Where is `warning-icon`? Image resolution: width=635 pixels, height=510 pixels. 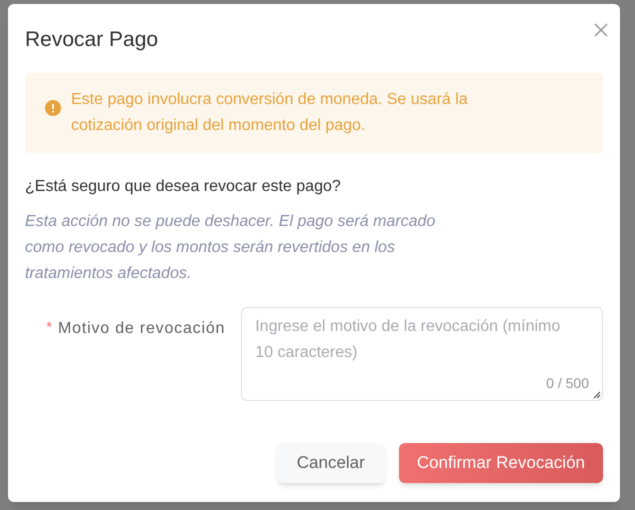 warning-icon is located at coordinates (53, 108).